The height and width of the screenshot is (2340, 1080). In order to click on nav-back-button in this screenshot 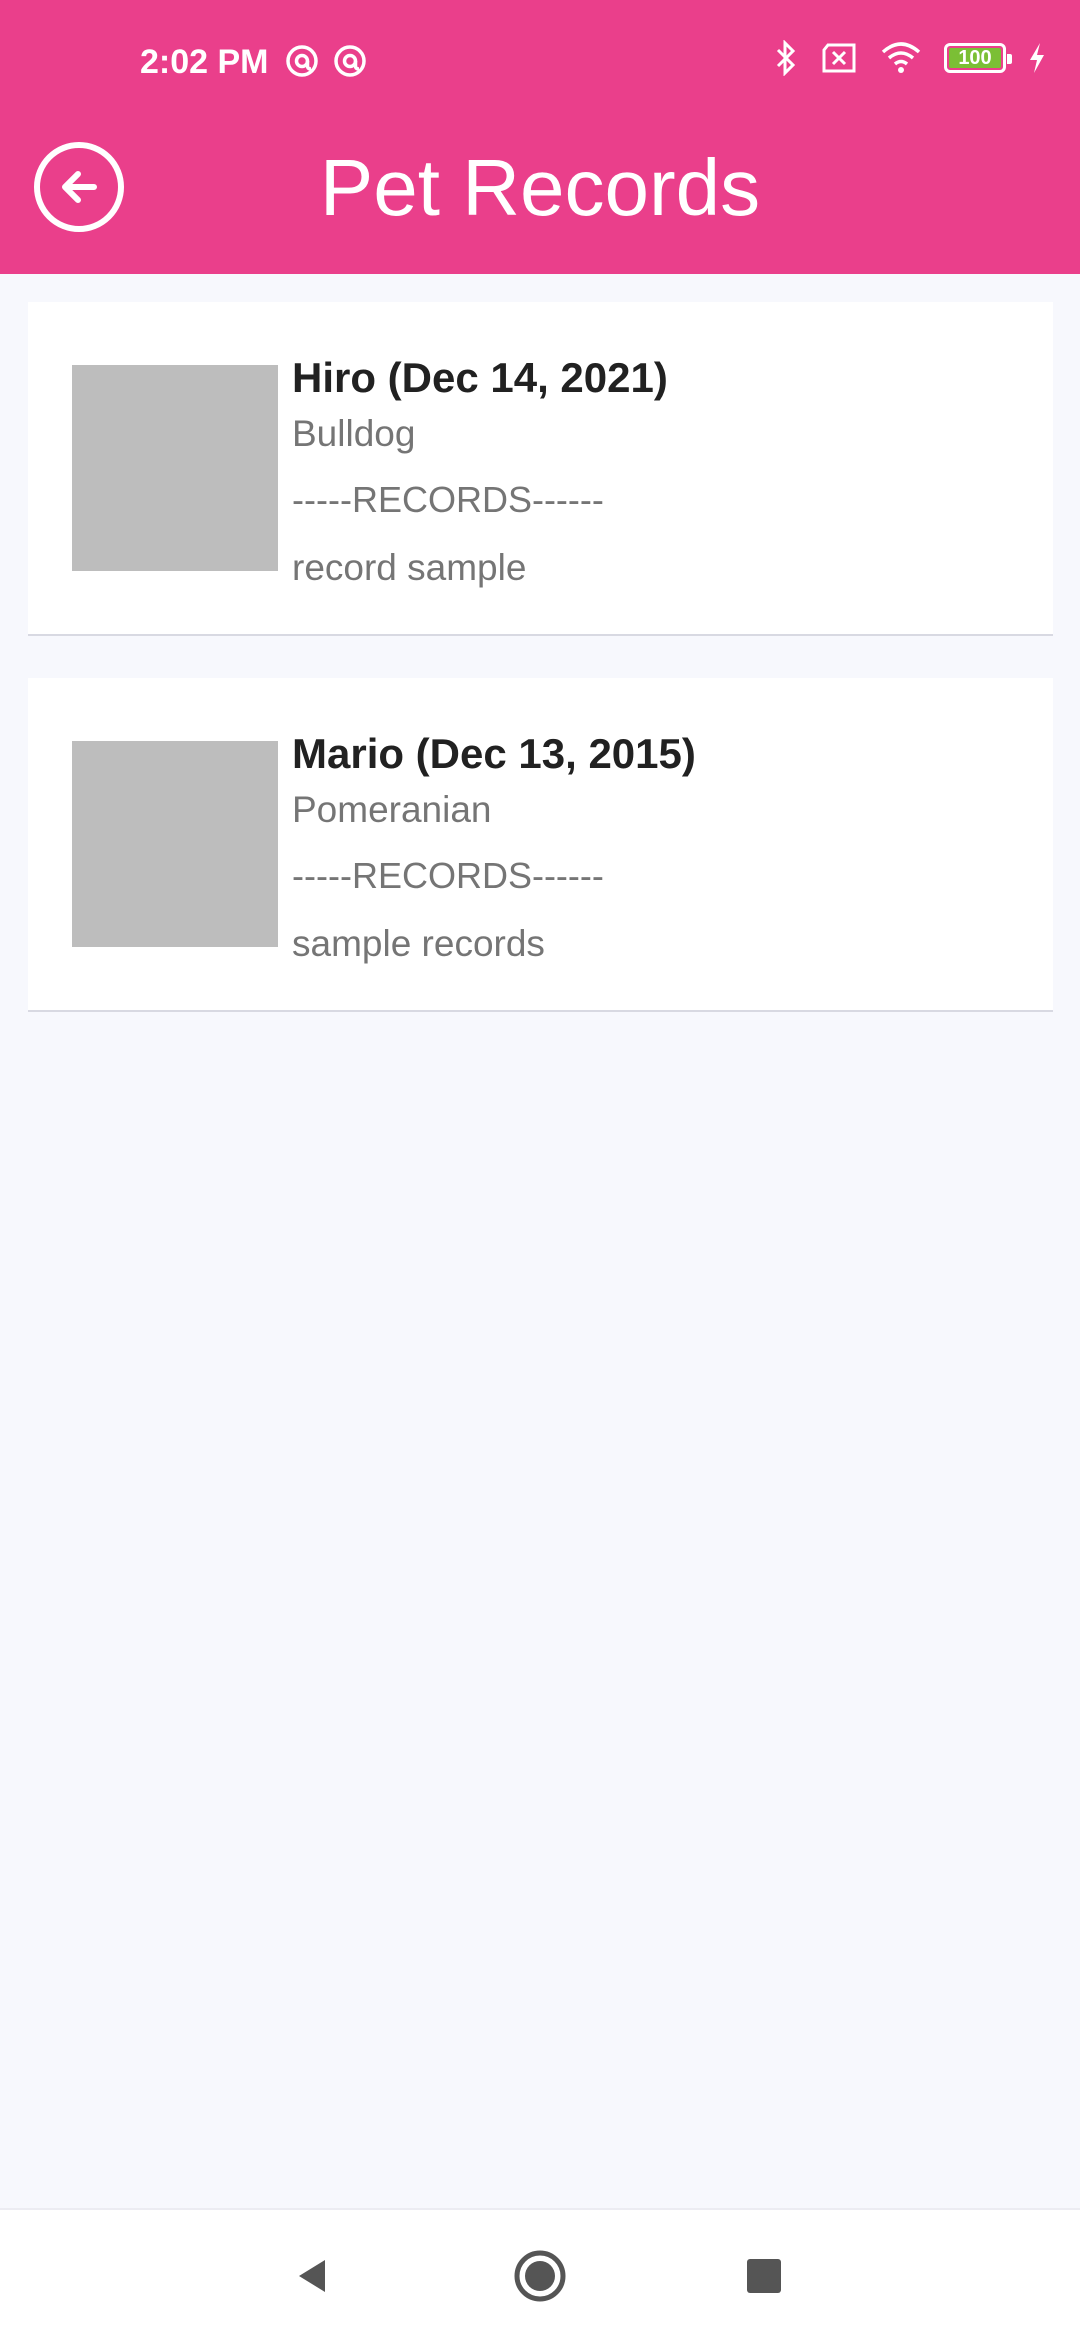, I will do `click(313, 2276)`.